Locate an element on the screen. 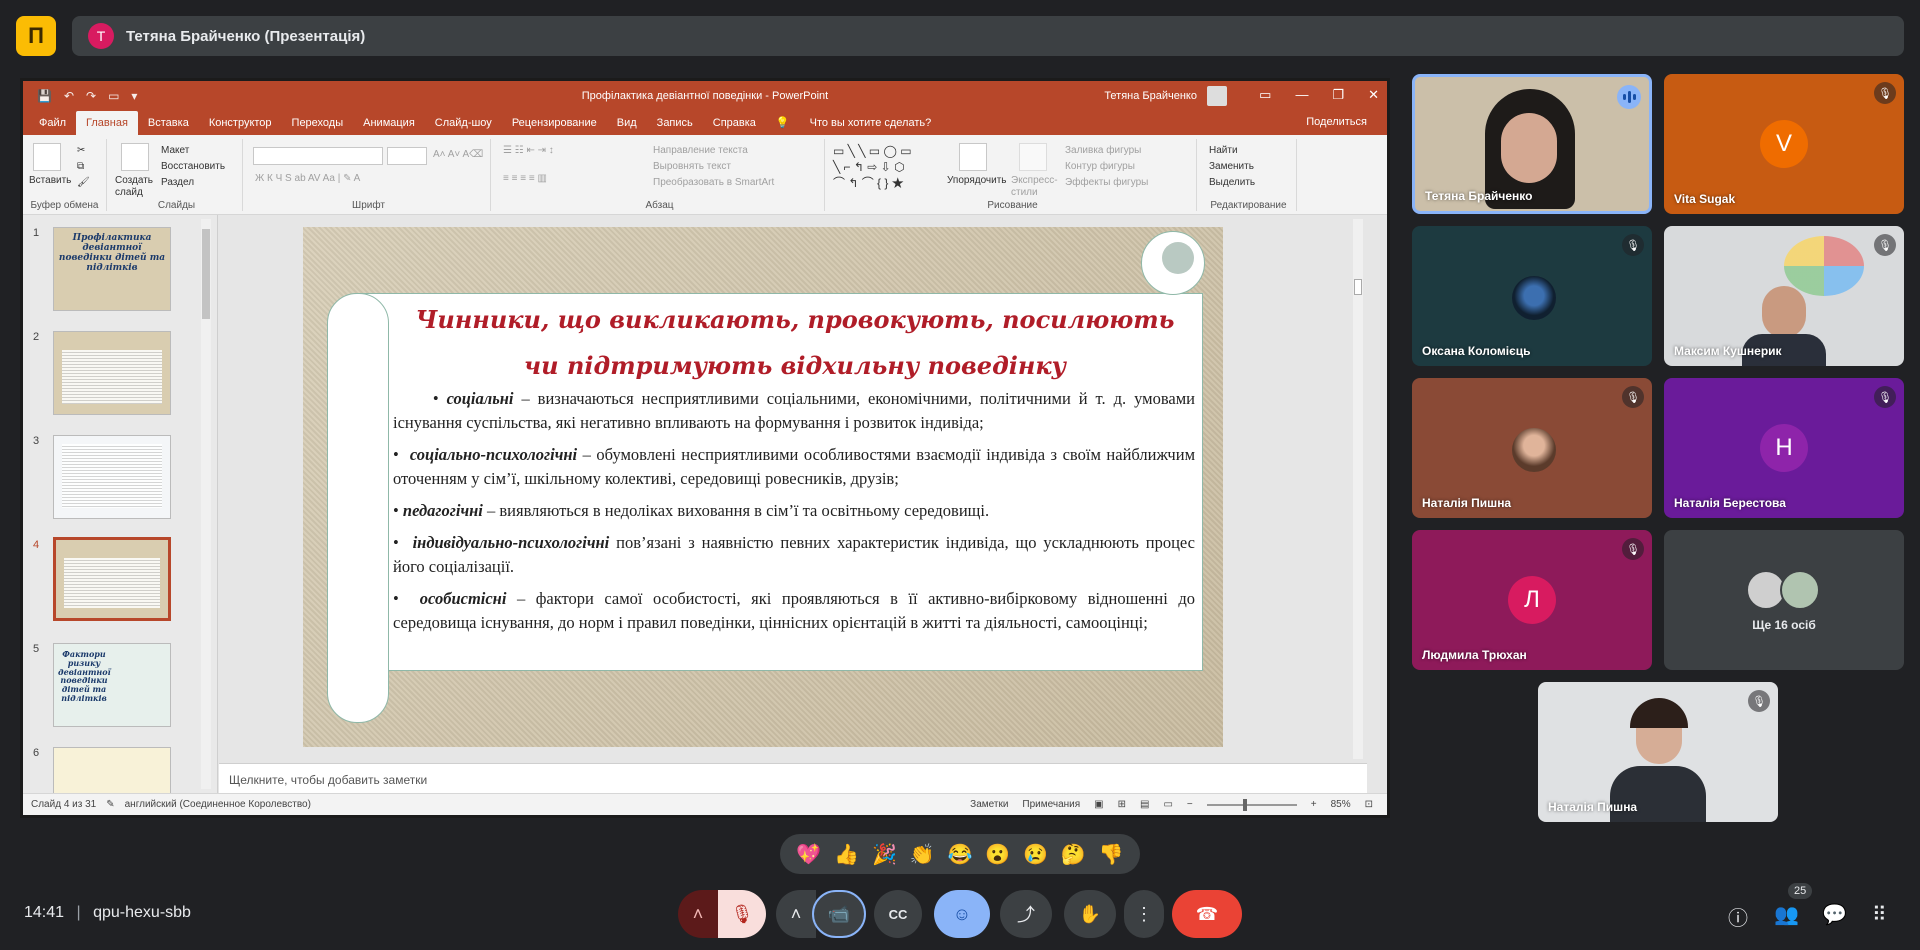 This screenshot has width=1920, height=950. quick-styles-button: Экспресс-стили is located at coordinates (1034, 187).